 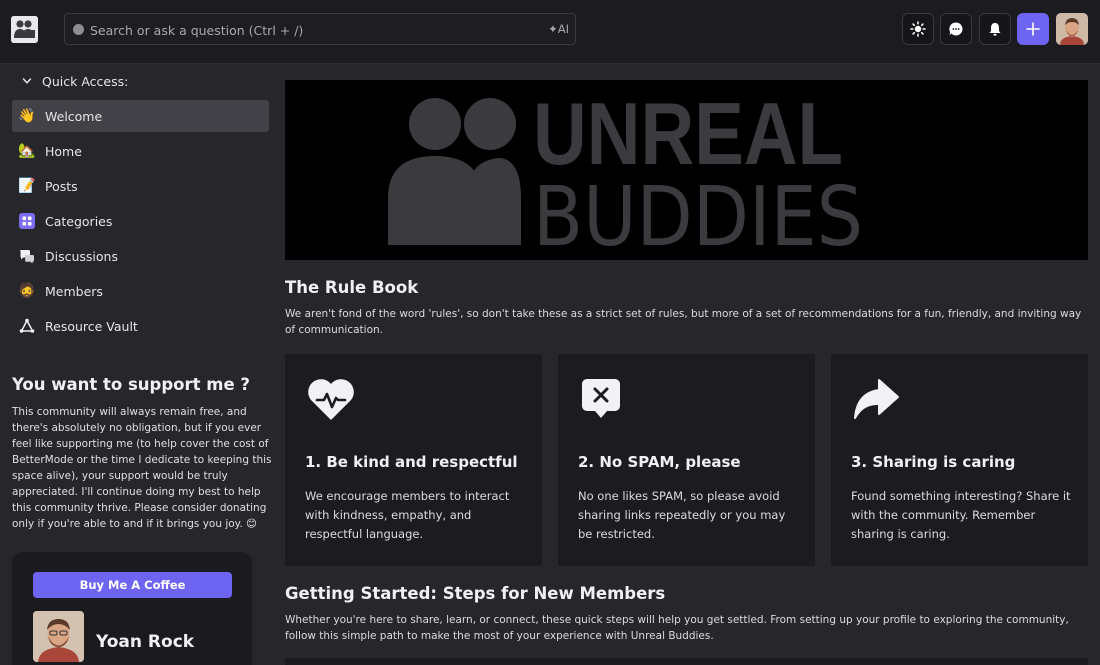 I want to click on sidebar-item-categories: Categories, so click(x=140, y=221).